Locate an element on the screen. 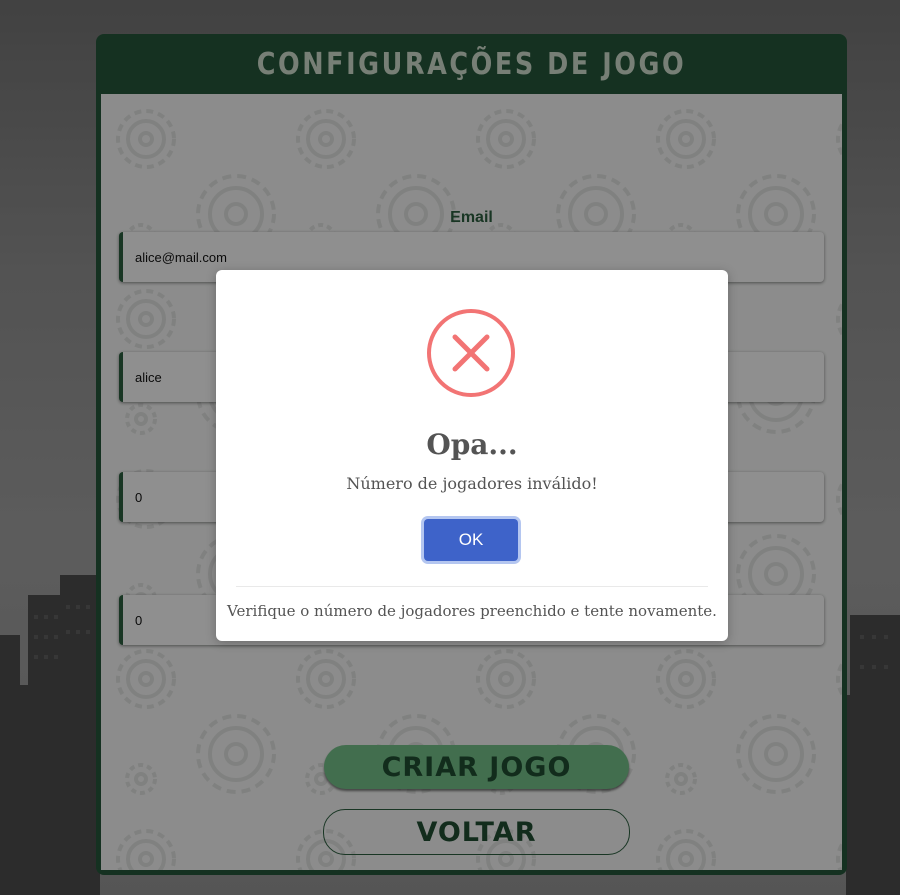 The height and width of the screenshot is (895, 900). error-x-icon is located at coordinates (471, 353).